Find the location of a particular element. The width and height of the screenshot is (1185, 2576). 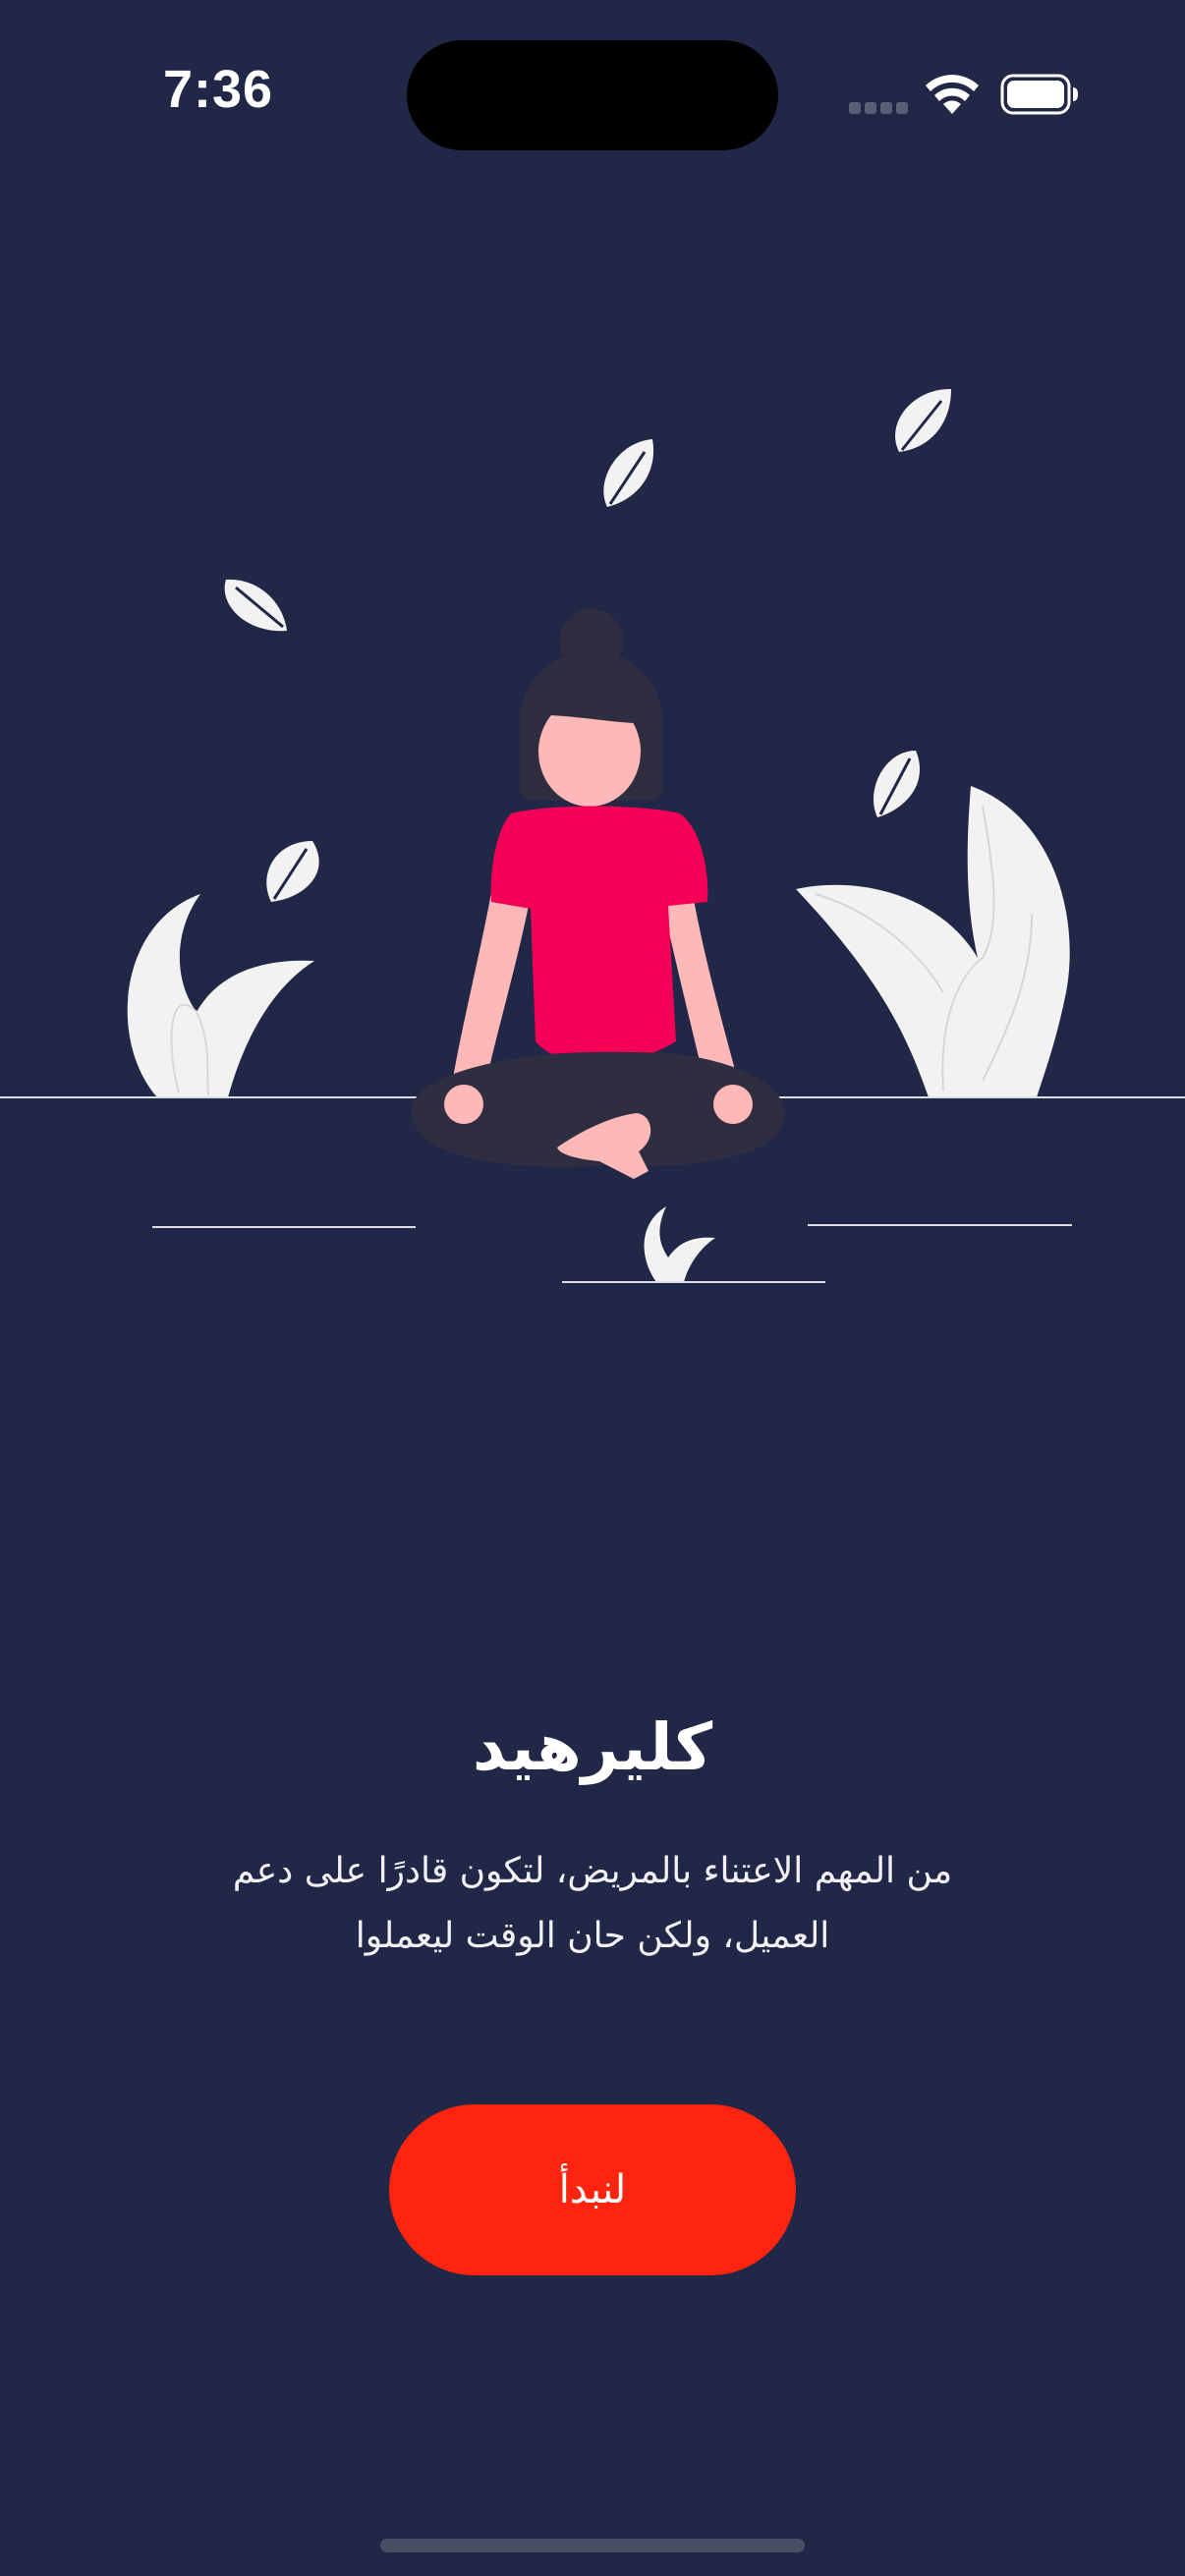

cellular-signal-icon is located at coordinates (879, 109).